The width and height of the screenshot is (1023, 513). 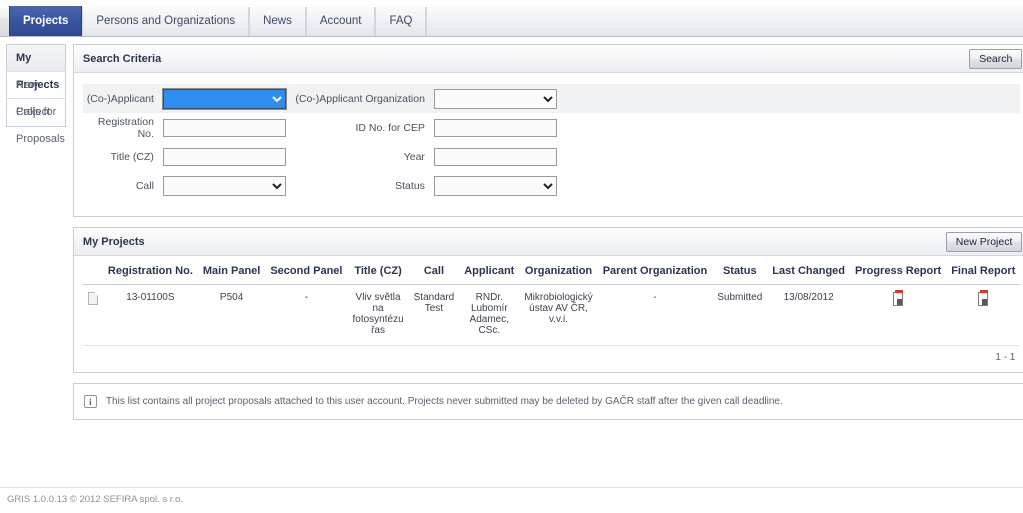 What do you see at coordinates (558, 315) in the screenshot?
I see `cell-organization: Mikrobiologický ústav AV ČR, v.v.i.` at bounding box center [558, 315].